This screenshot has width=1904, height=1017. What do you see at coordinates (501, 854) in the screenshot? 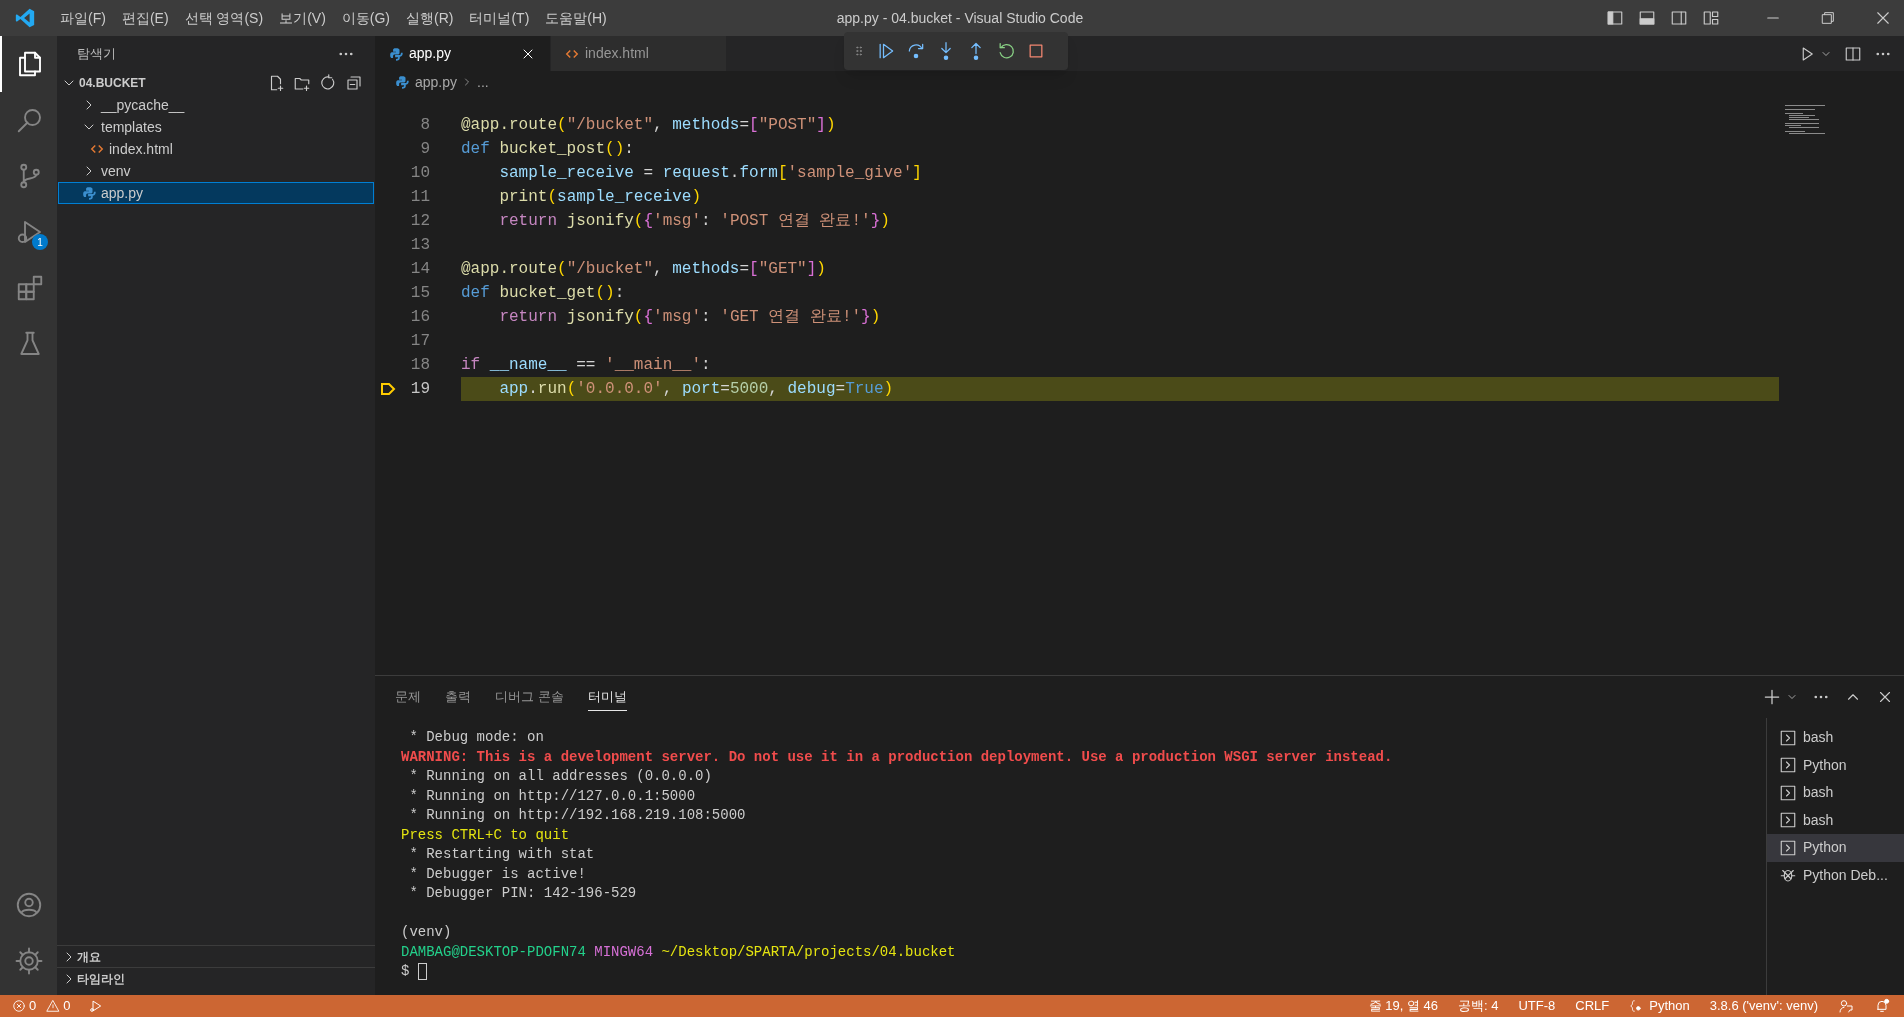
I see `terminal-text: * Restarting with stat` at bounding box center [501, 854].